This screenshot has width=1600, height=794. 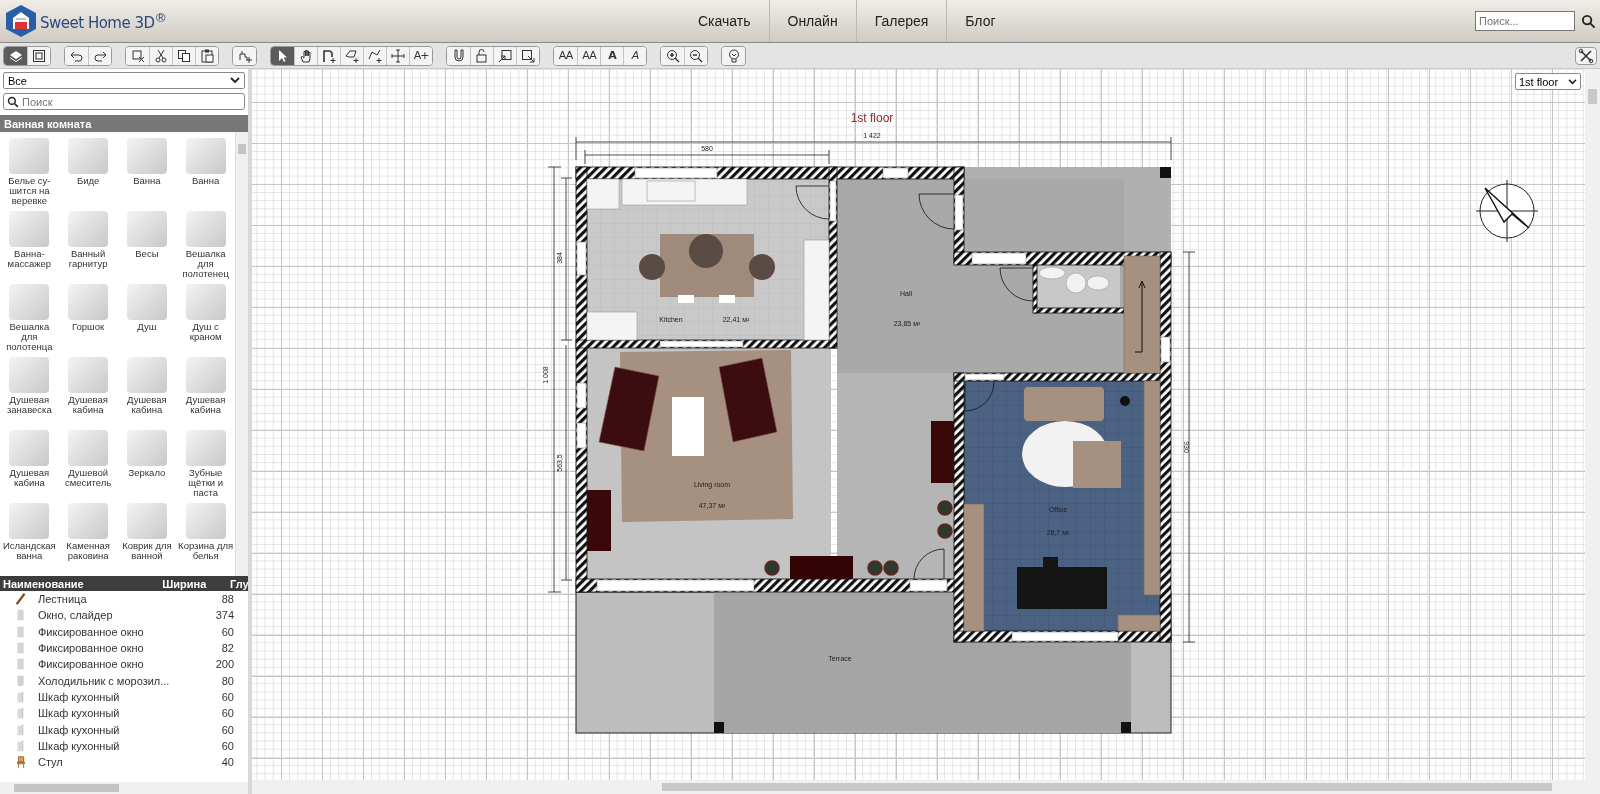 I want to click on nav-link: Скачать, so click(x=724, y=21).